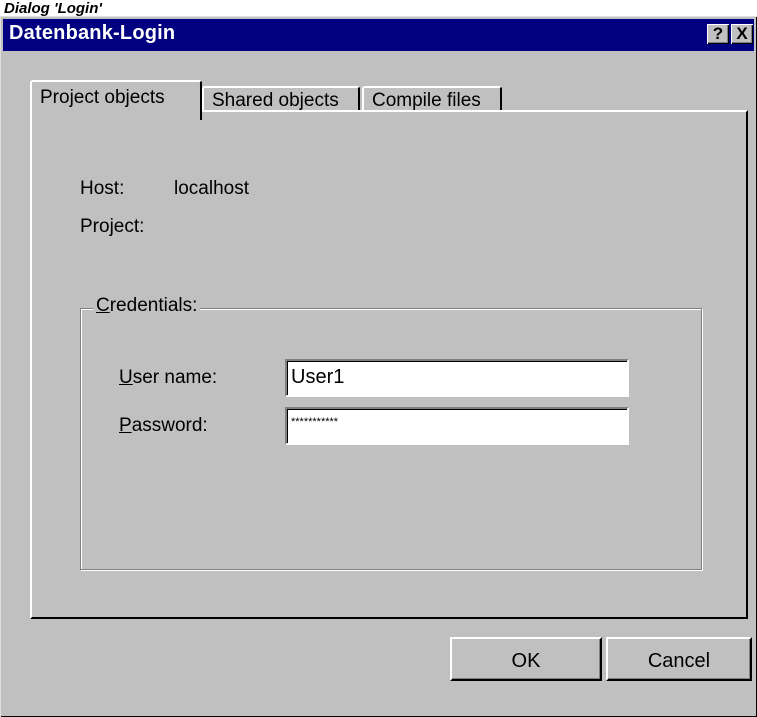 The image size is (757, 717). Describe the element at coordinates (378, 35) in the screenshot. I see `title-bar: Datenbank-Login ? X` at that location.